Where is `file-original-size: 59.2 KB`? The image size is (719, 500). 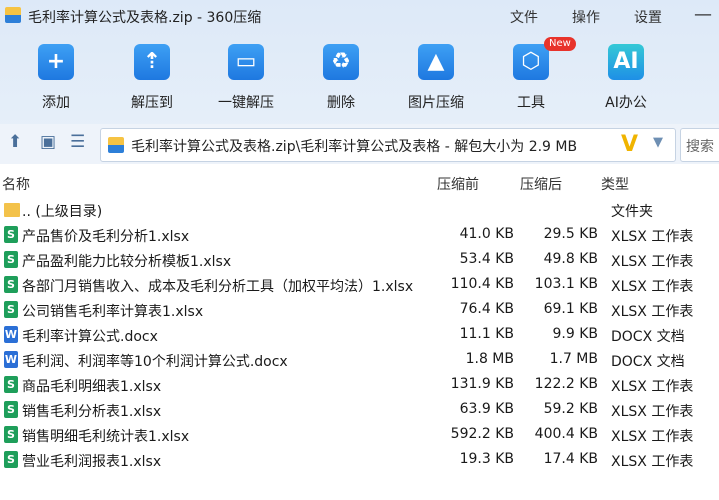
file-original-size: 59.2 KB is located at coordinates (570, 409).